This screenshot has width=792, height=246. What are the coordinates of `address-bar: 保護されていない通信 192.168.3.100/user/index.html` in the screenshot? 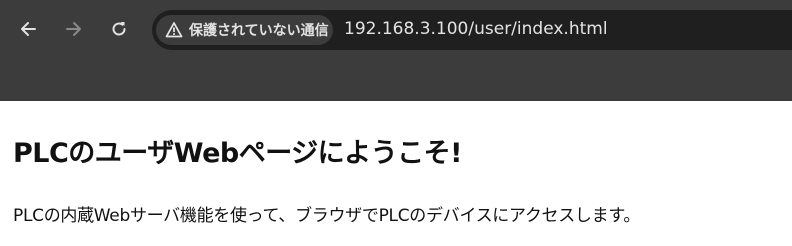 It's located at (472, 30).